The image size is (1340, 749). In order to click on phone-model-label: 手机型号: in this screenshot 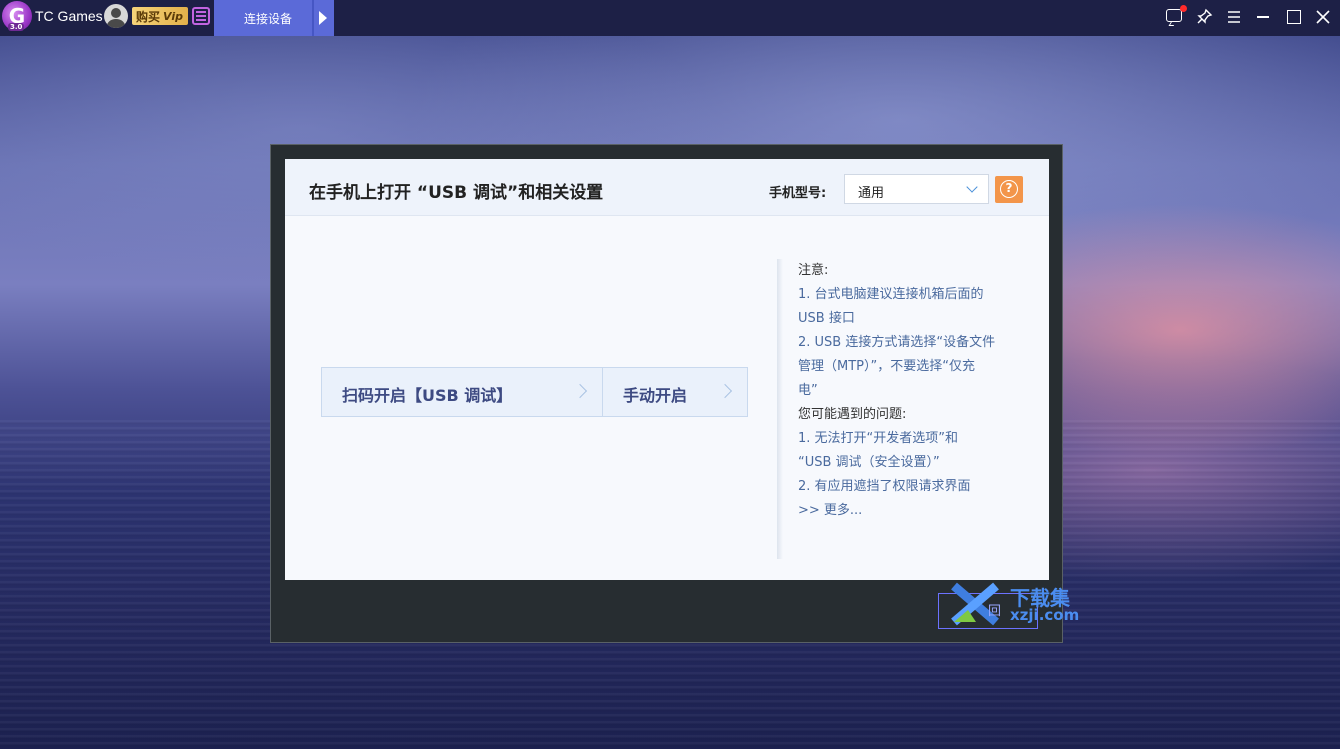, I will do `click(798, 193)`.